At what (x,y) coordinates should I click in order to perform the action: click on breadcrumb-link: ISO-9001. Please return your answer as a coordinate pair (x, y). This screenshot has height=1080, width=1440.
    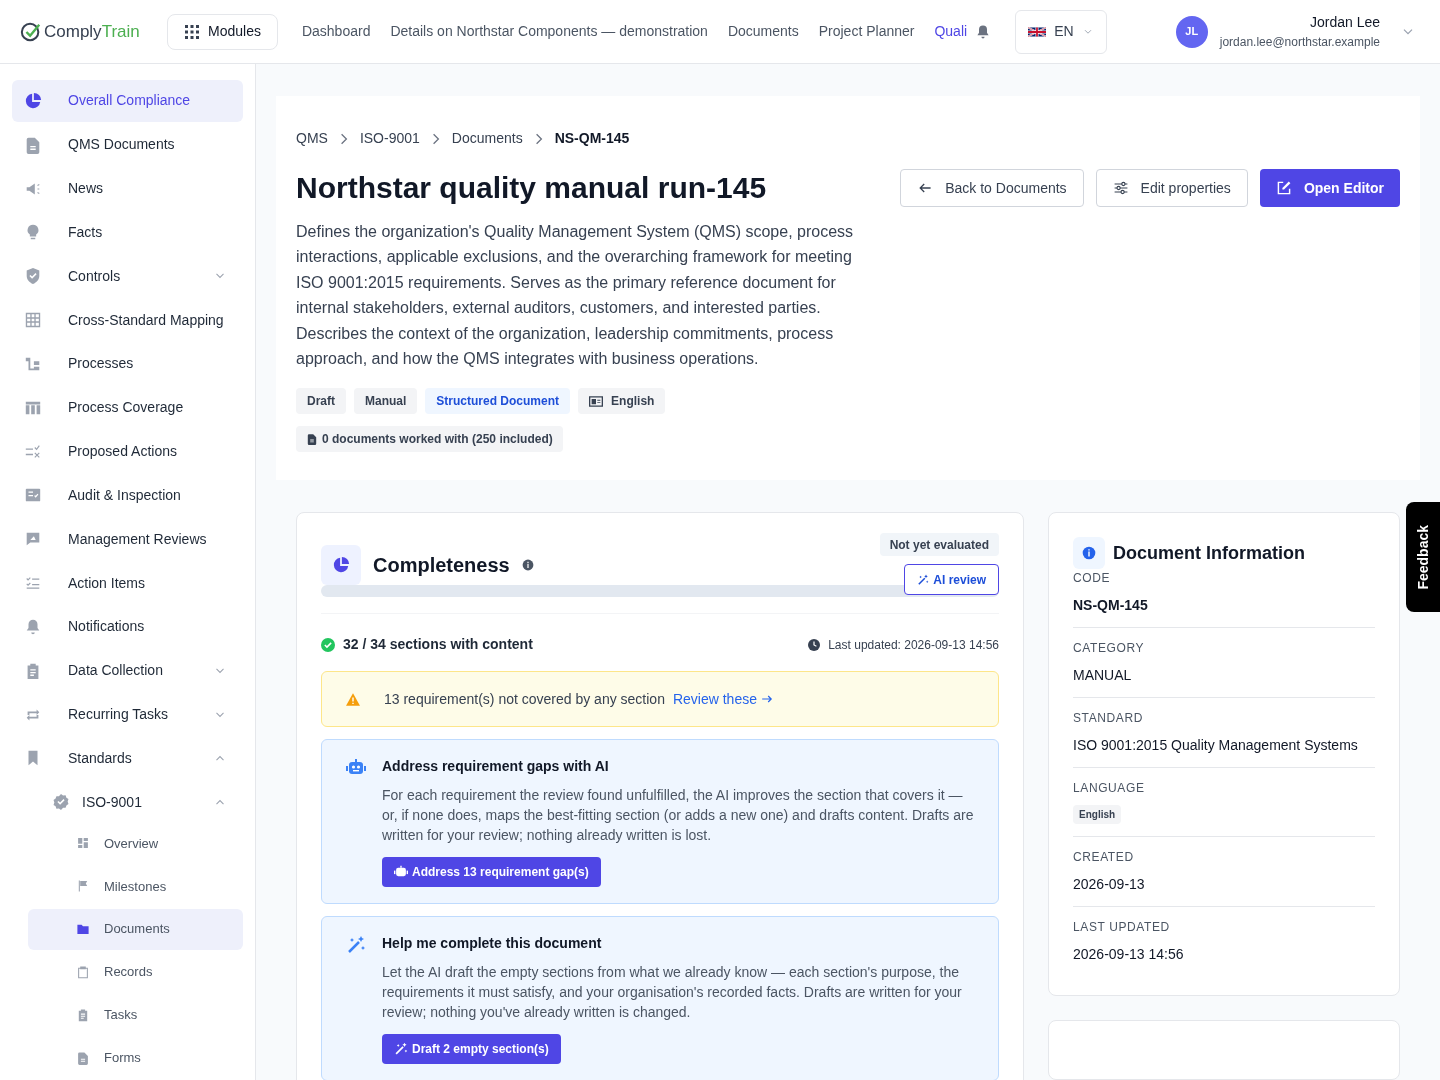
    Looking at the image, I should click on (389, 138).